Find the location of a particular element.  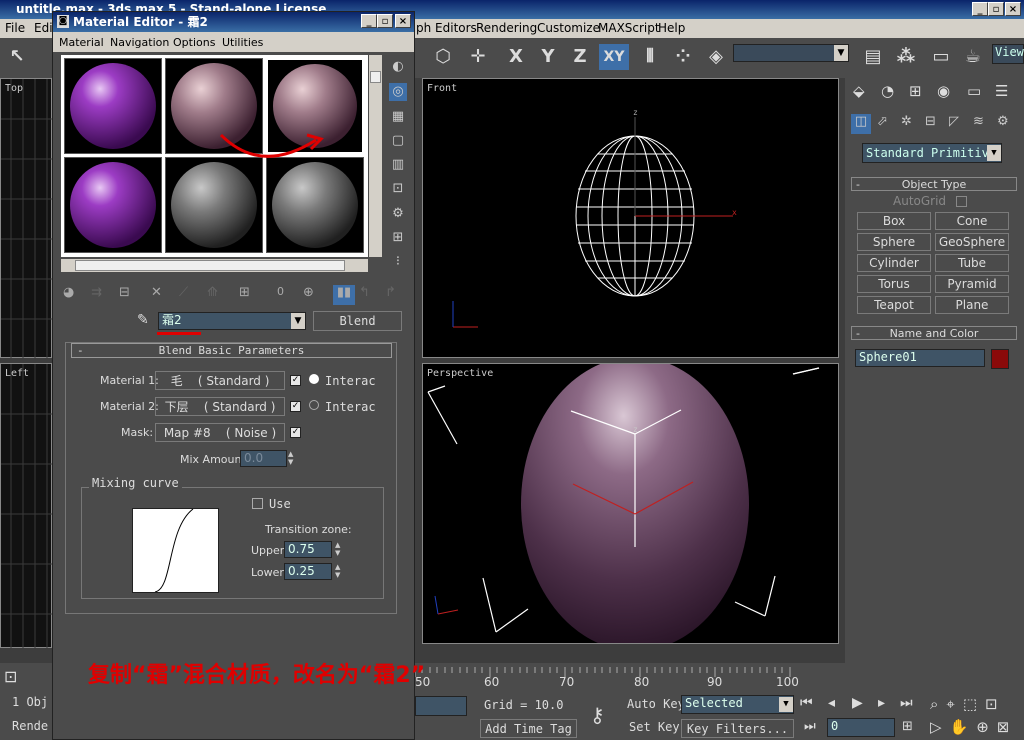

lights-icon: ✲ is located at coordinates (906, 121).